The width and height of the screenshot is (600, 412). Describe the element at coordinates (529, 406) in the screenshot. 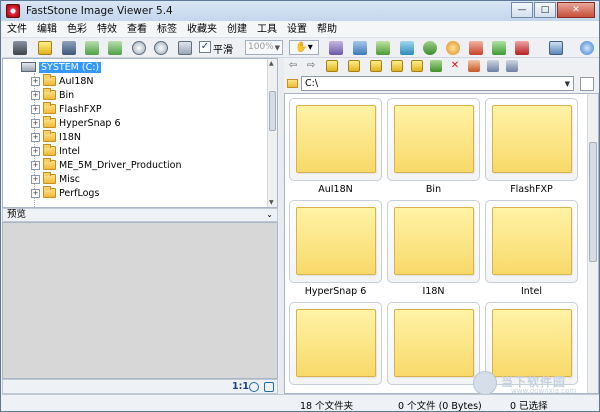

I see `status-selected: 0 已选择` at that location.